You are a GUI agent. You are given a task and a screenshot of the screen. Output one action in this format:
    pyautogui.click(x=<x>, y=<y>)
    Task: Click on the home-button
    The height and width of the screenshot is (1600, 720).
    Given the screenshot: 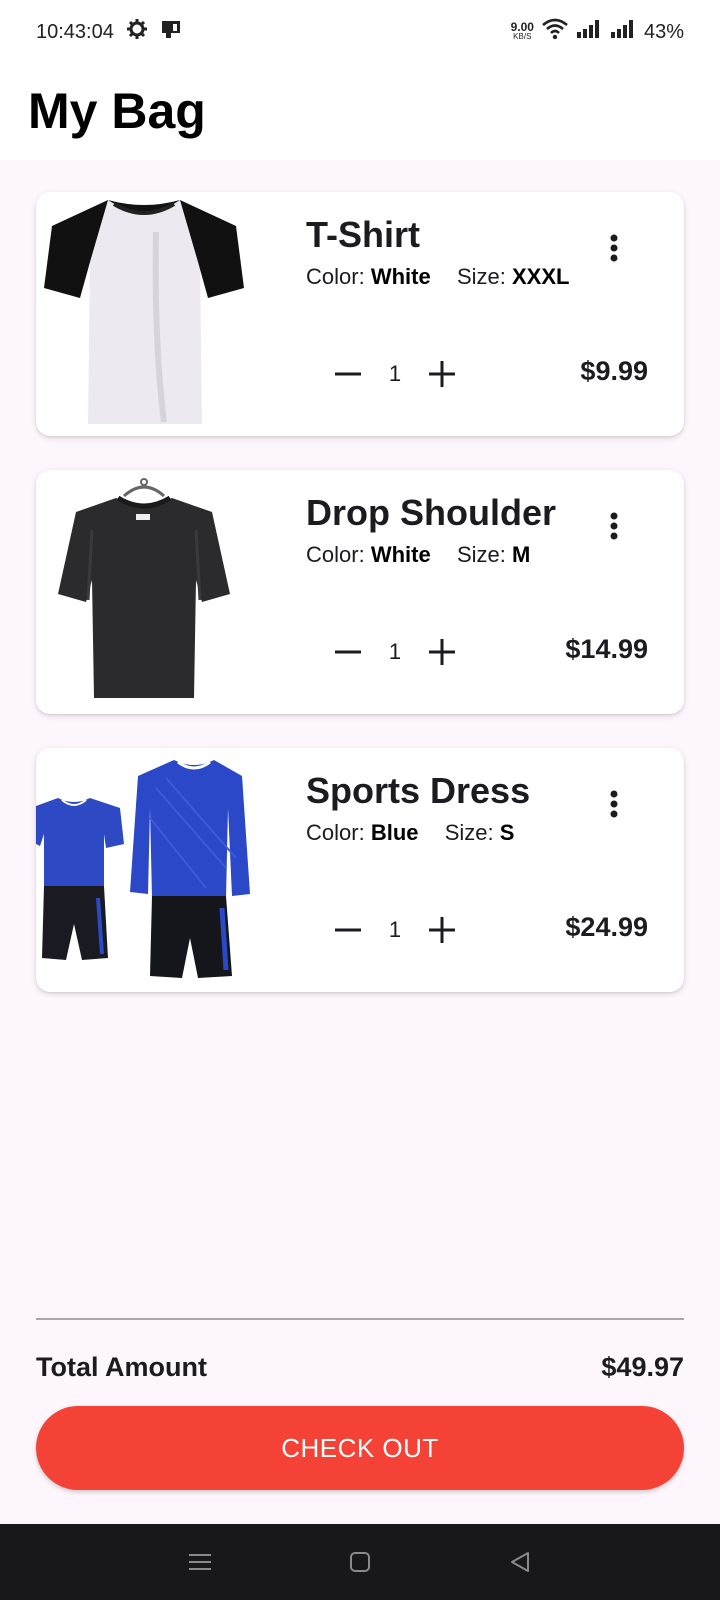 What is the action you would take?
    pyautogui.click(x=360, y=1562)
    